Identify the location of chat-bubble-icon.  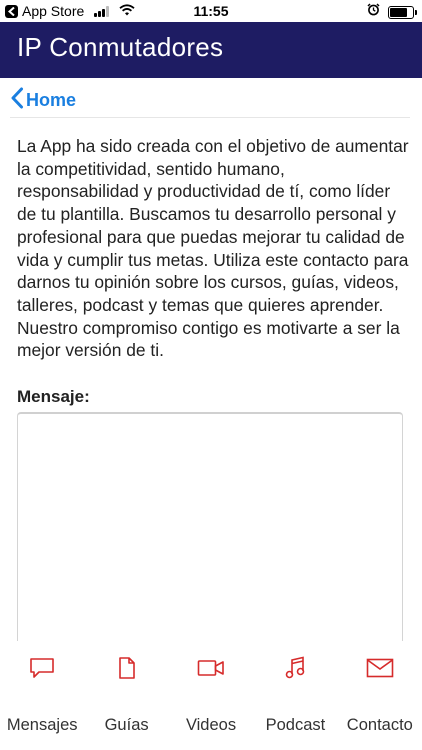
(42, 668).